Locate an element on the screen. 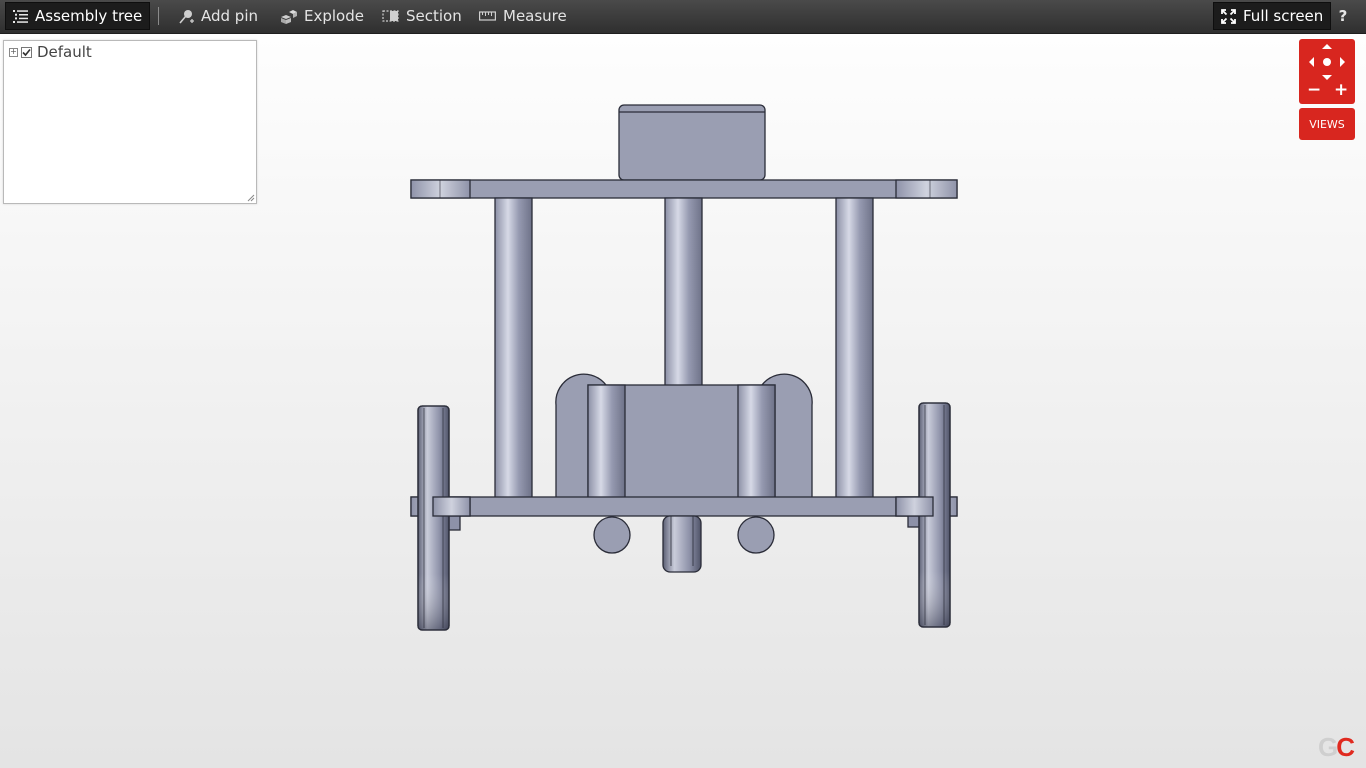 The width and height of the screenshot is (1366, 768). bottom-plate is located at coordinates (684, 506).